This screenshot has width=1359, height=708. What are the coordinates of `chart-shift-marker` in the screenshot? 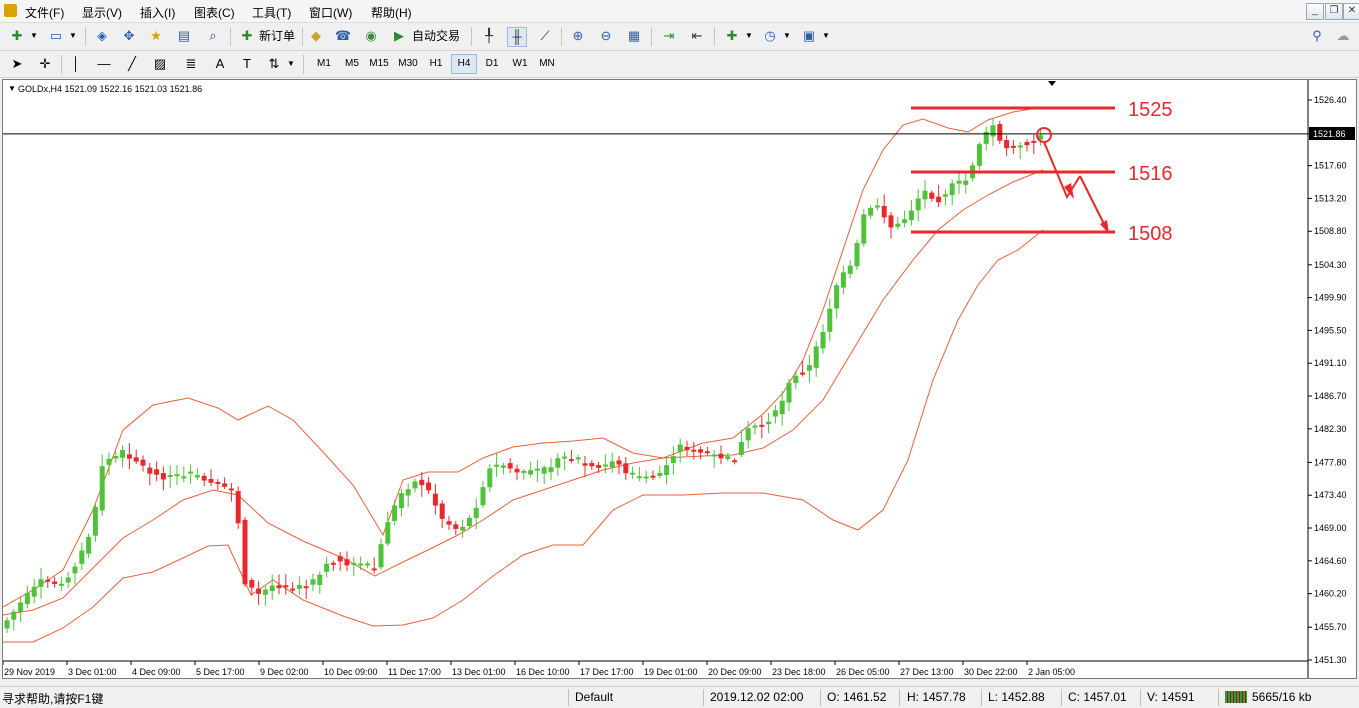 It's located at (1052, 83).